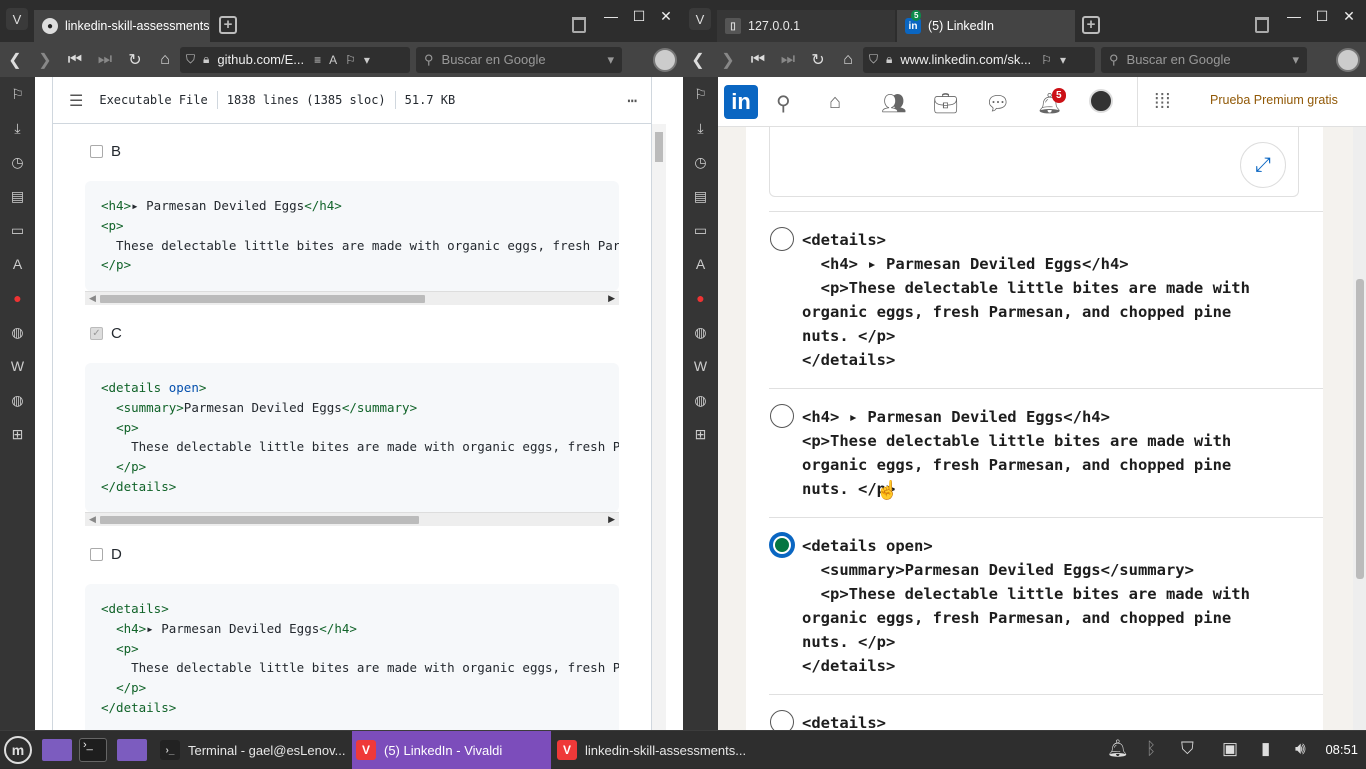 The width and height of the screenshot is (1366, 769). What do you see at coordinates (611, 298) in the screenshot?
I see `scroll-right-icon: ▶` at bounding box center [611, 298].